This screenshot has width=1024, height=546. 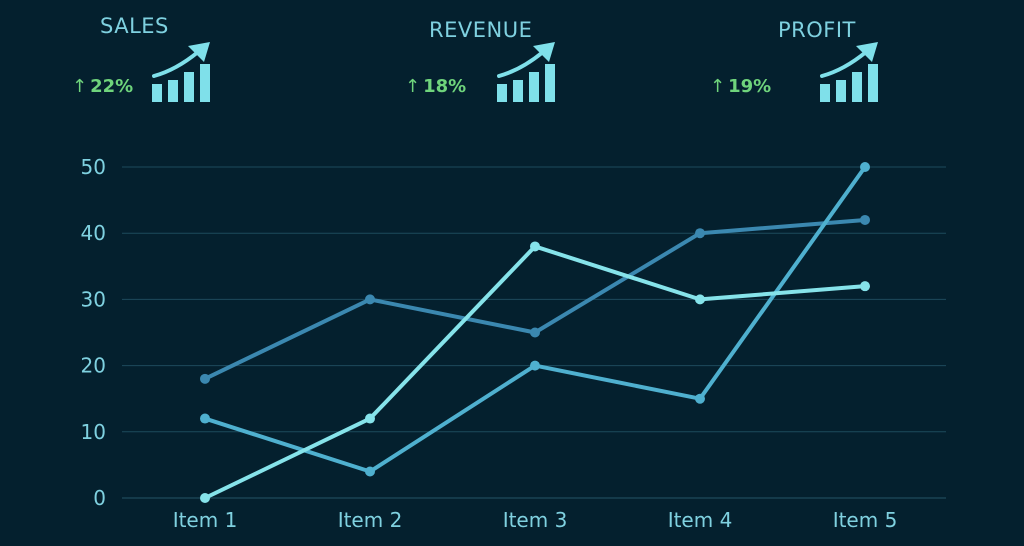 I want to click on y-tick-label: 50, so click(x=93, y=167).